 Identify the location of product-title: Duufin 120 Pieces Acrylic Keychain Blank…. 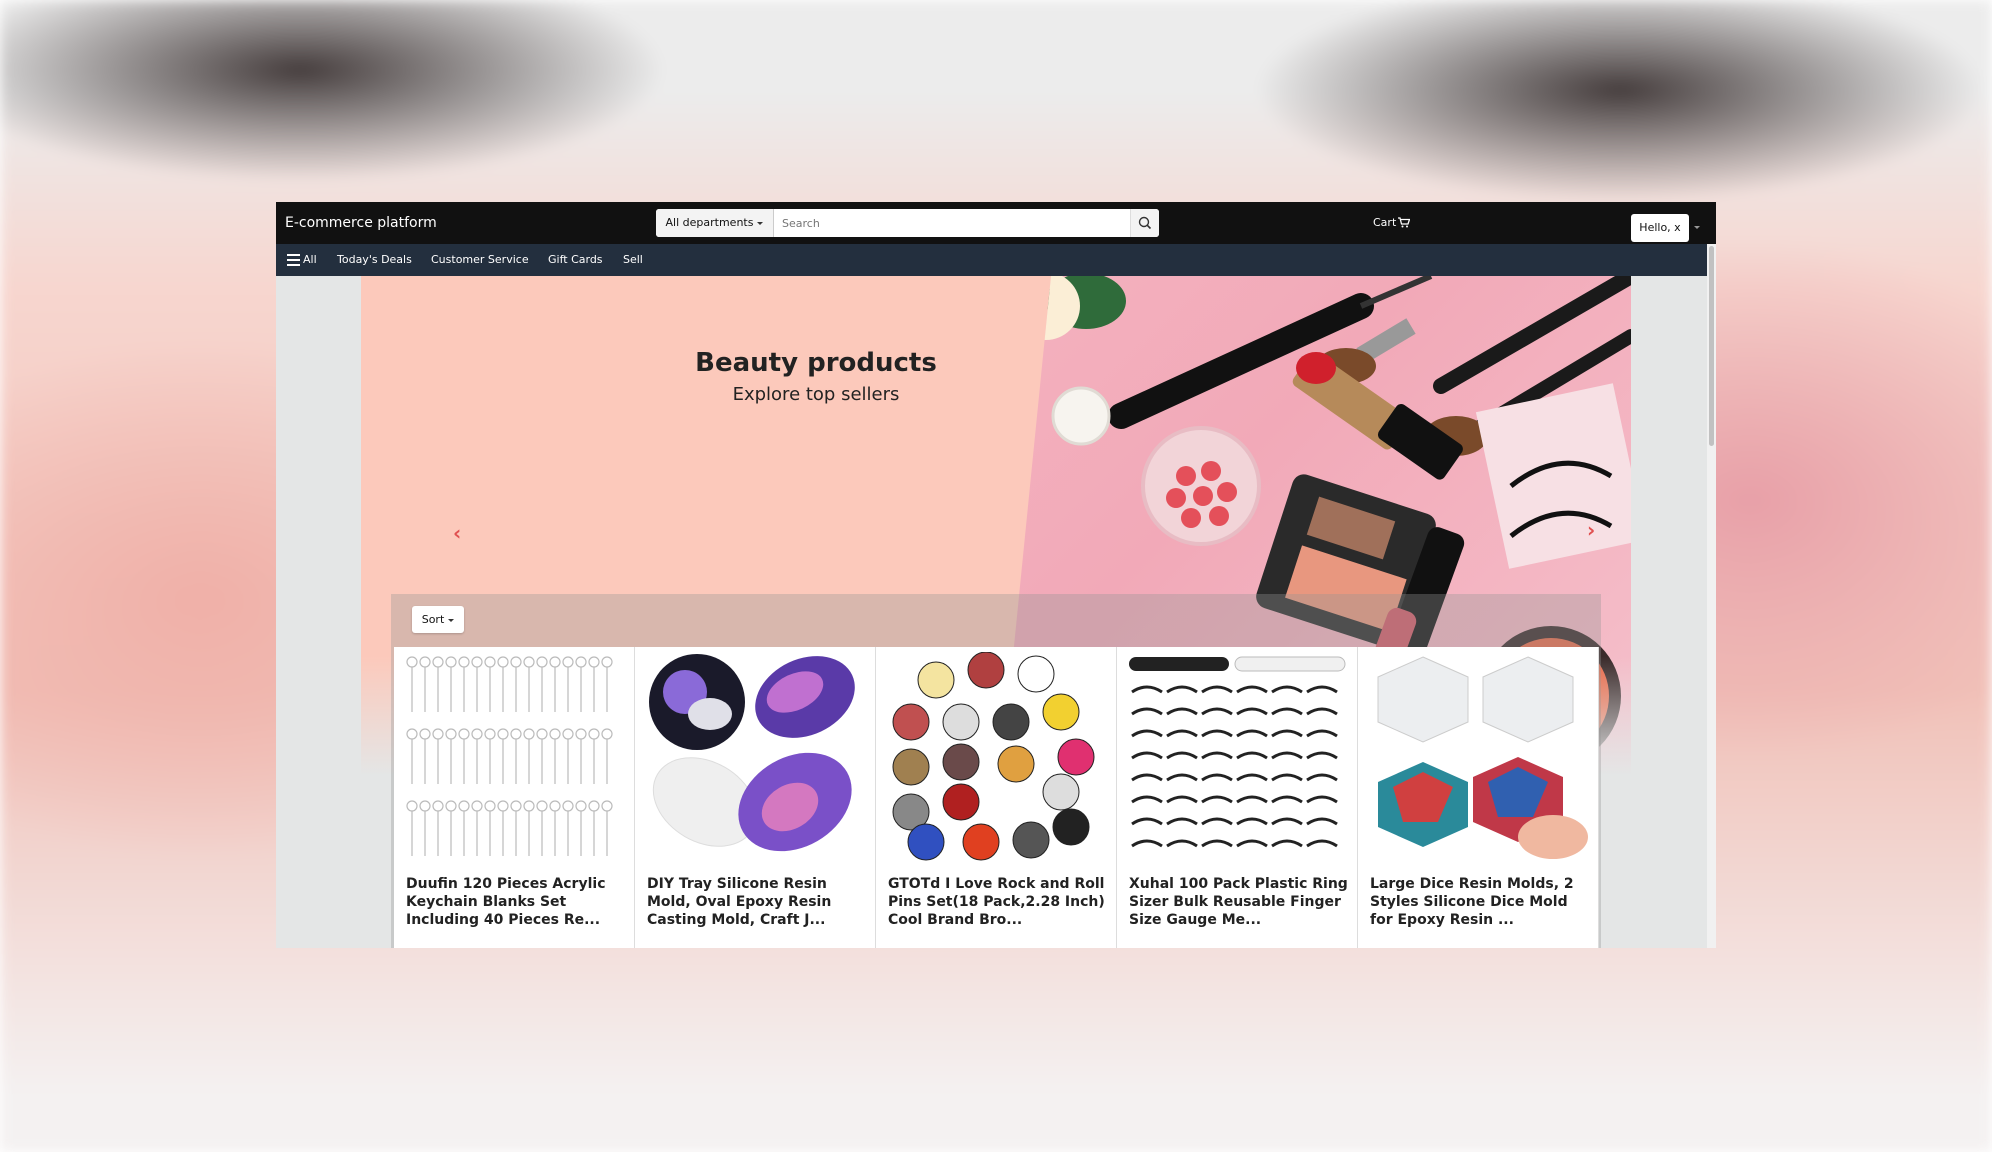
(516, 902).